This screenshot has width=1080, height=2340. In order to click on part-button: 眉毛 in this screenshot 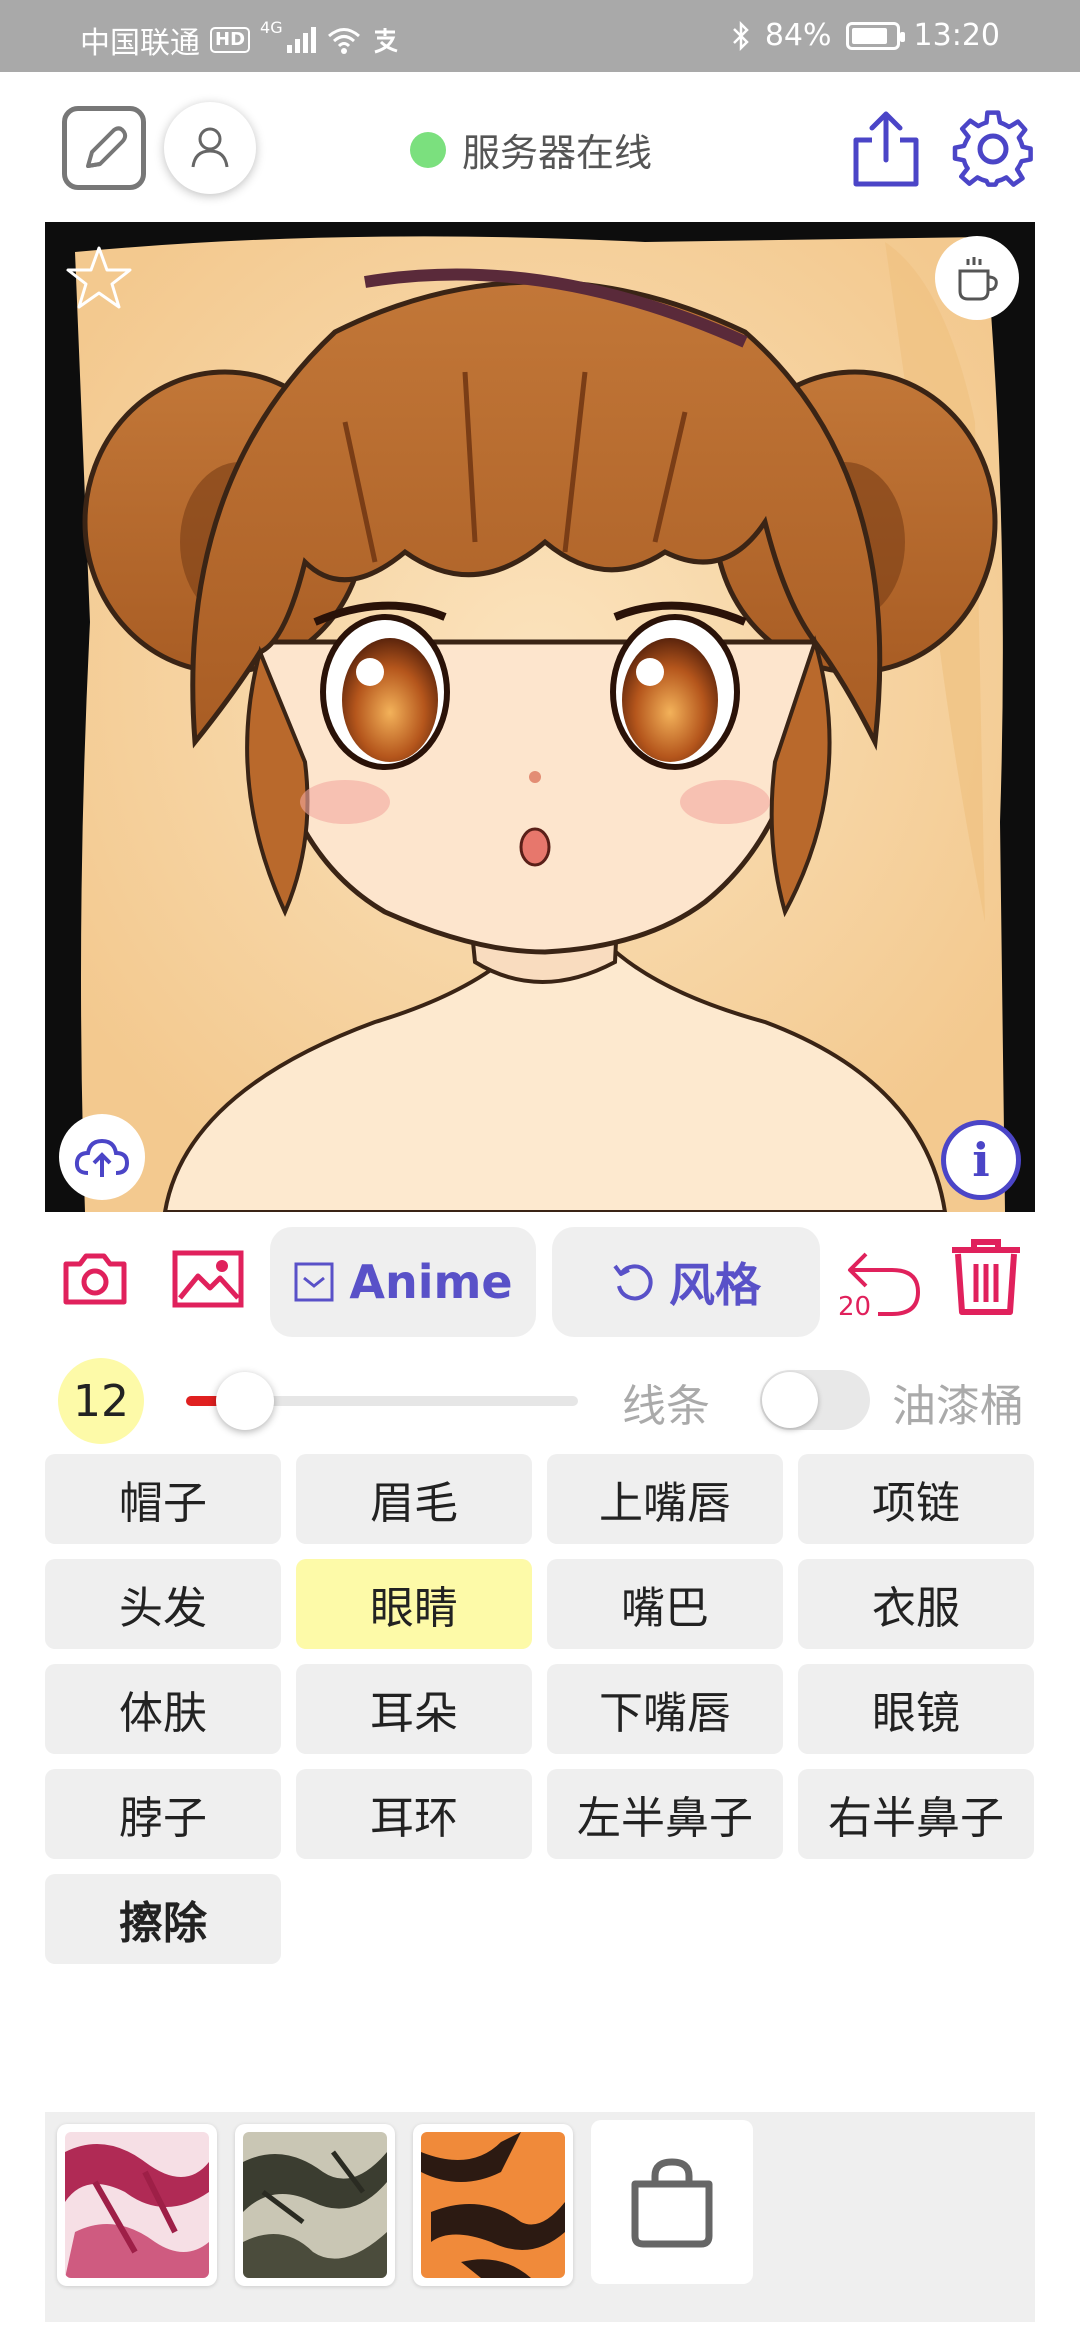, I will do `click(414, 1499)`.